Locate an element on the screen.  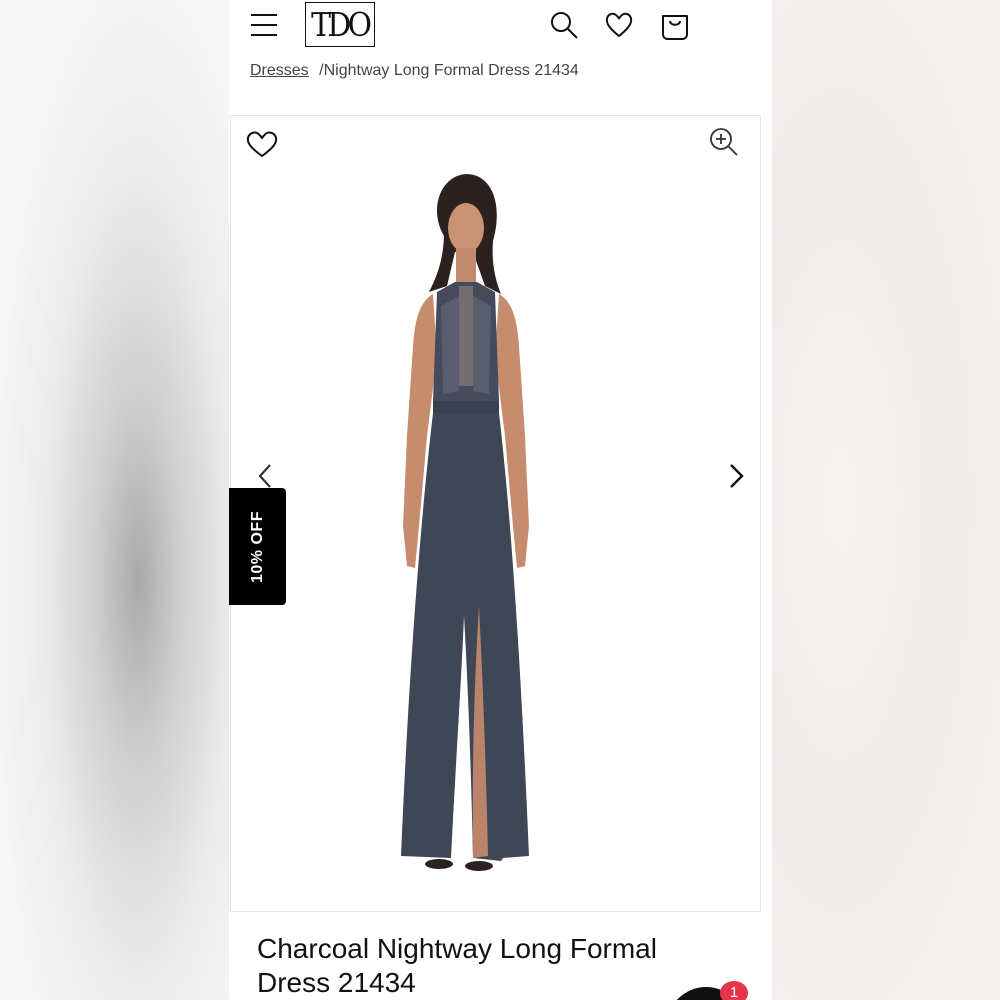
site-logo: TDO is located at coordinates (340, 24).